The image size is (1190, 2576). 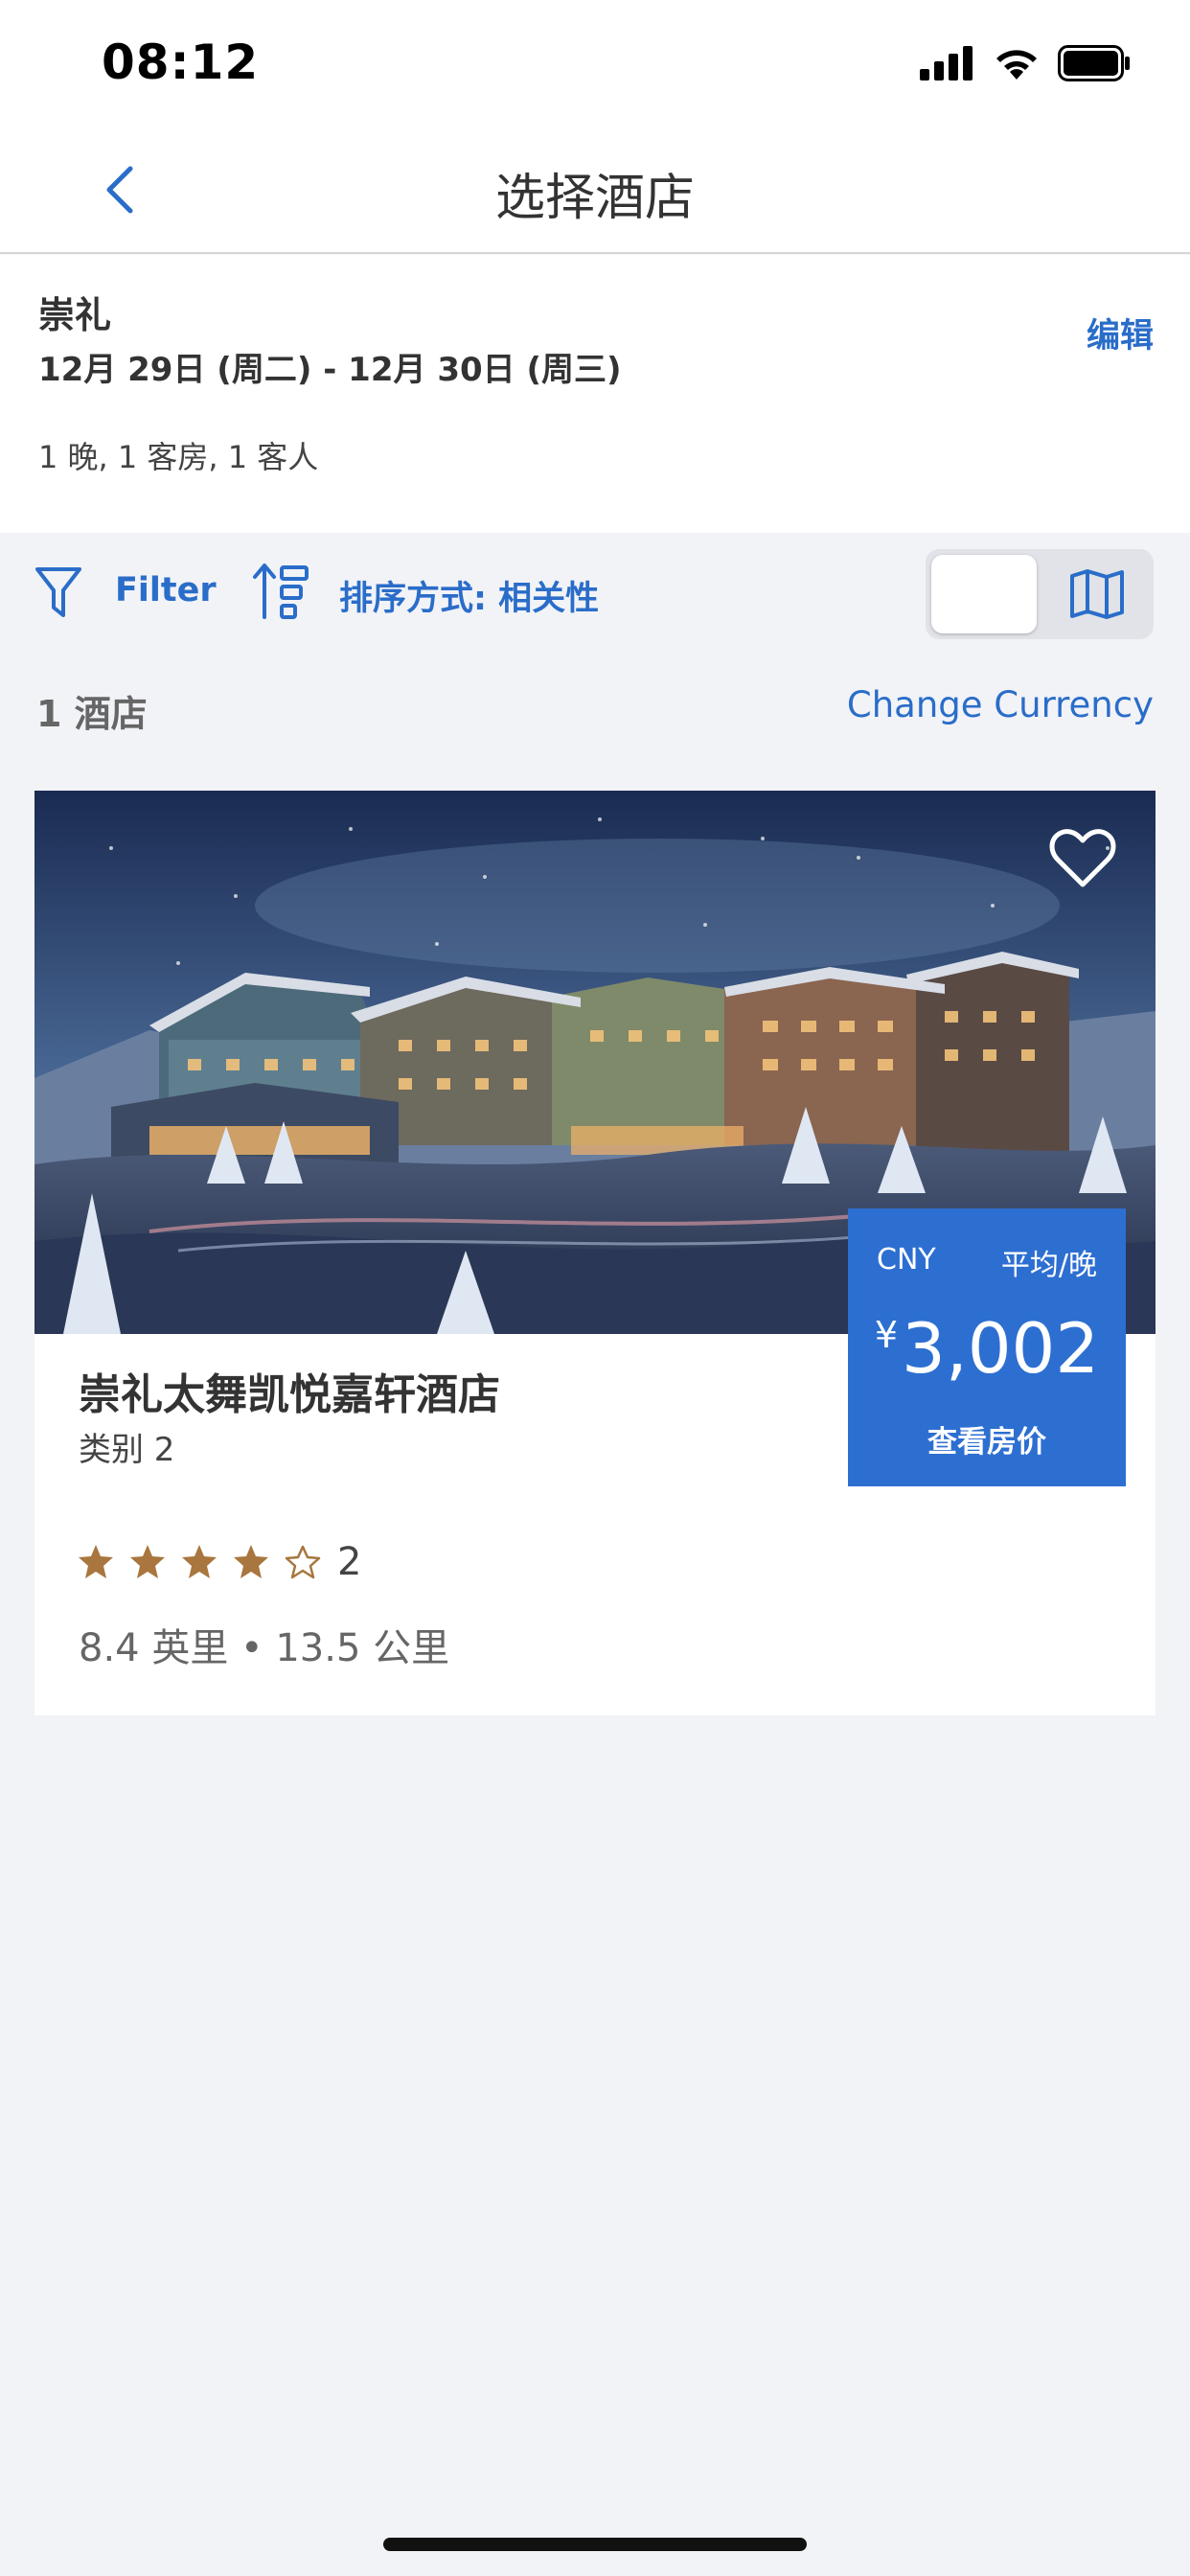 What do you see at coordinates (92, 714) in the screenshot?
I see `hotel-count: 1 酒店` at bounding box center [92, 714].